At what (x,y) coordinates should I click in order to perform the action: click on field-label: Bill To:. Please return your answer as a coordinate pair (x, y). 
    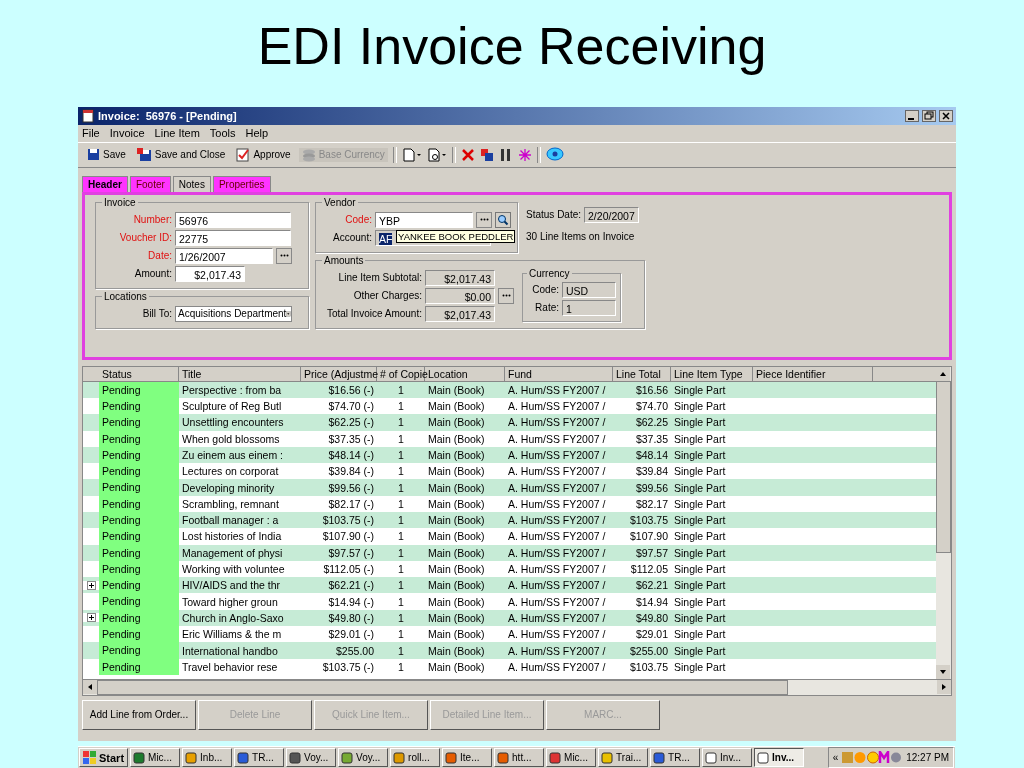
    Looking at the image, I should click on (156, 314).